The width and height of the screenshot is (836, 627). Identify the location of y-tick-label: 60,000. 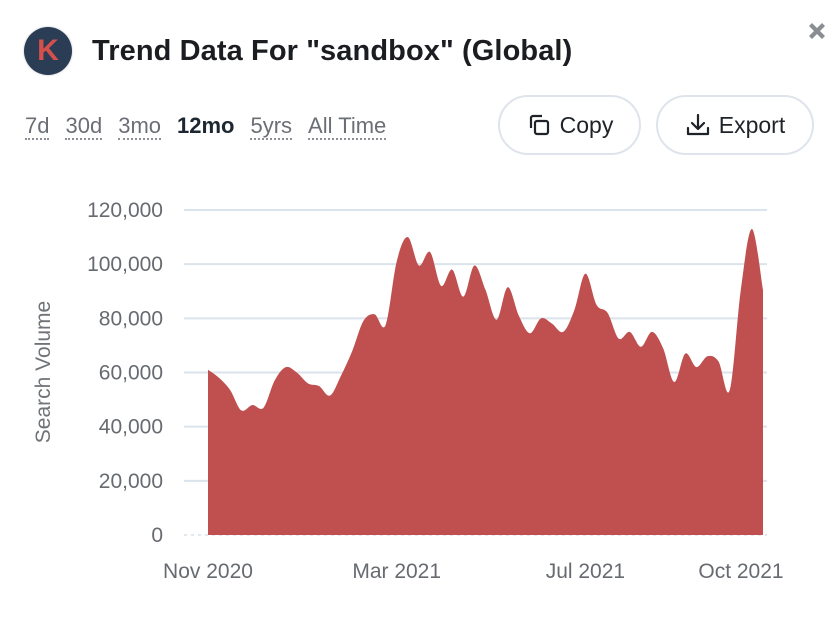
(131, 373).